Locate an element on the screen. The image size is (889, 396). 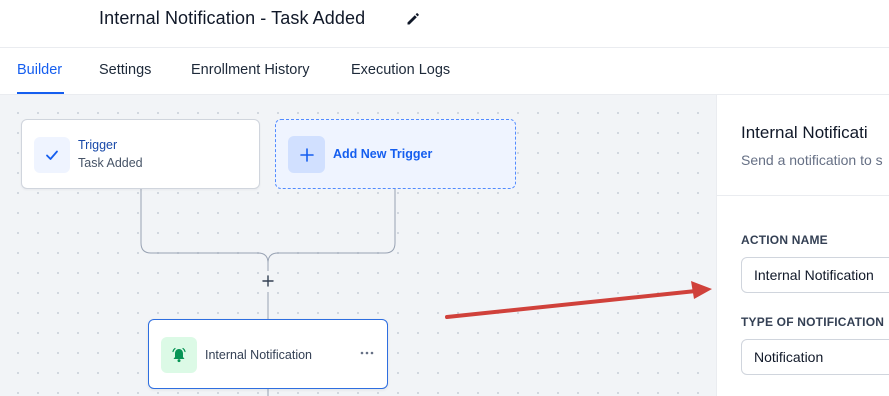
internal-notification-action-card: Internal Notification is located at coordinates (268, 354).